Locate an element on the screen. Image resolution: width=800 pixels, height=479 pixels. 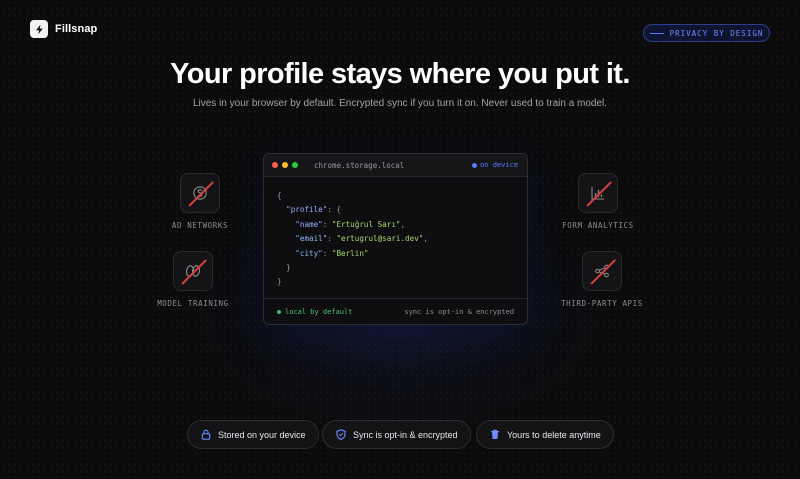
network-nodes-icon is located at coordinates (602, 271).